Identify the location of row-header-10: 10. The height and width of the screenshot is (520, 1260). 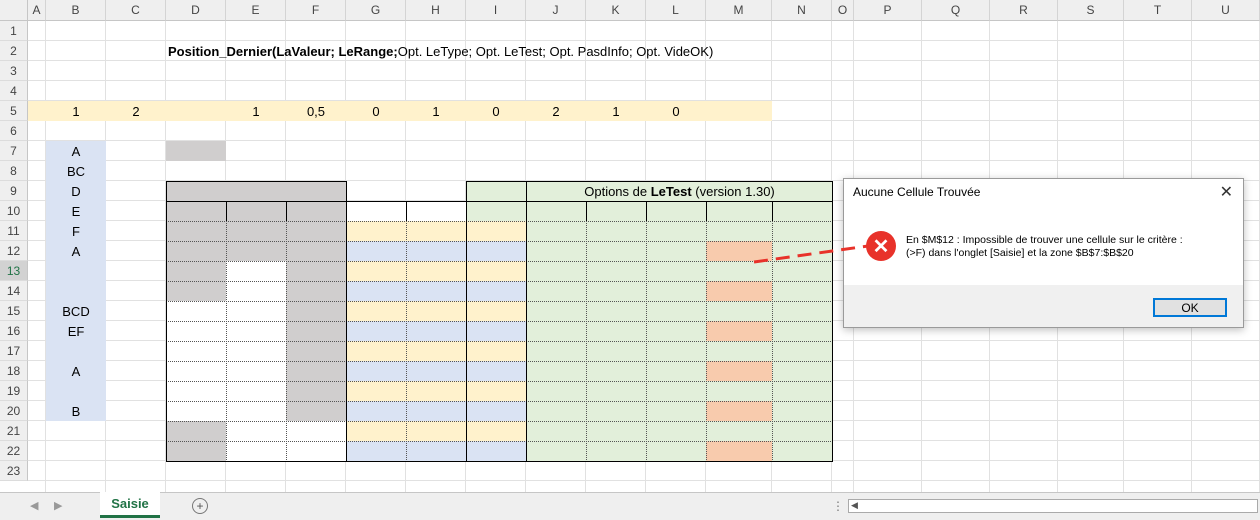
(14, 211).